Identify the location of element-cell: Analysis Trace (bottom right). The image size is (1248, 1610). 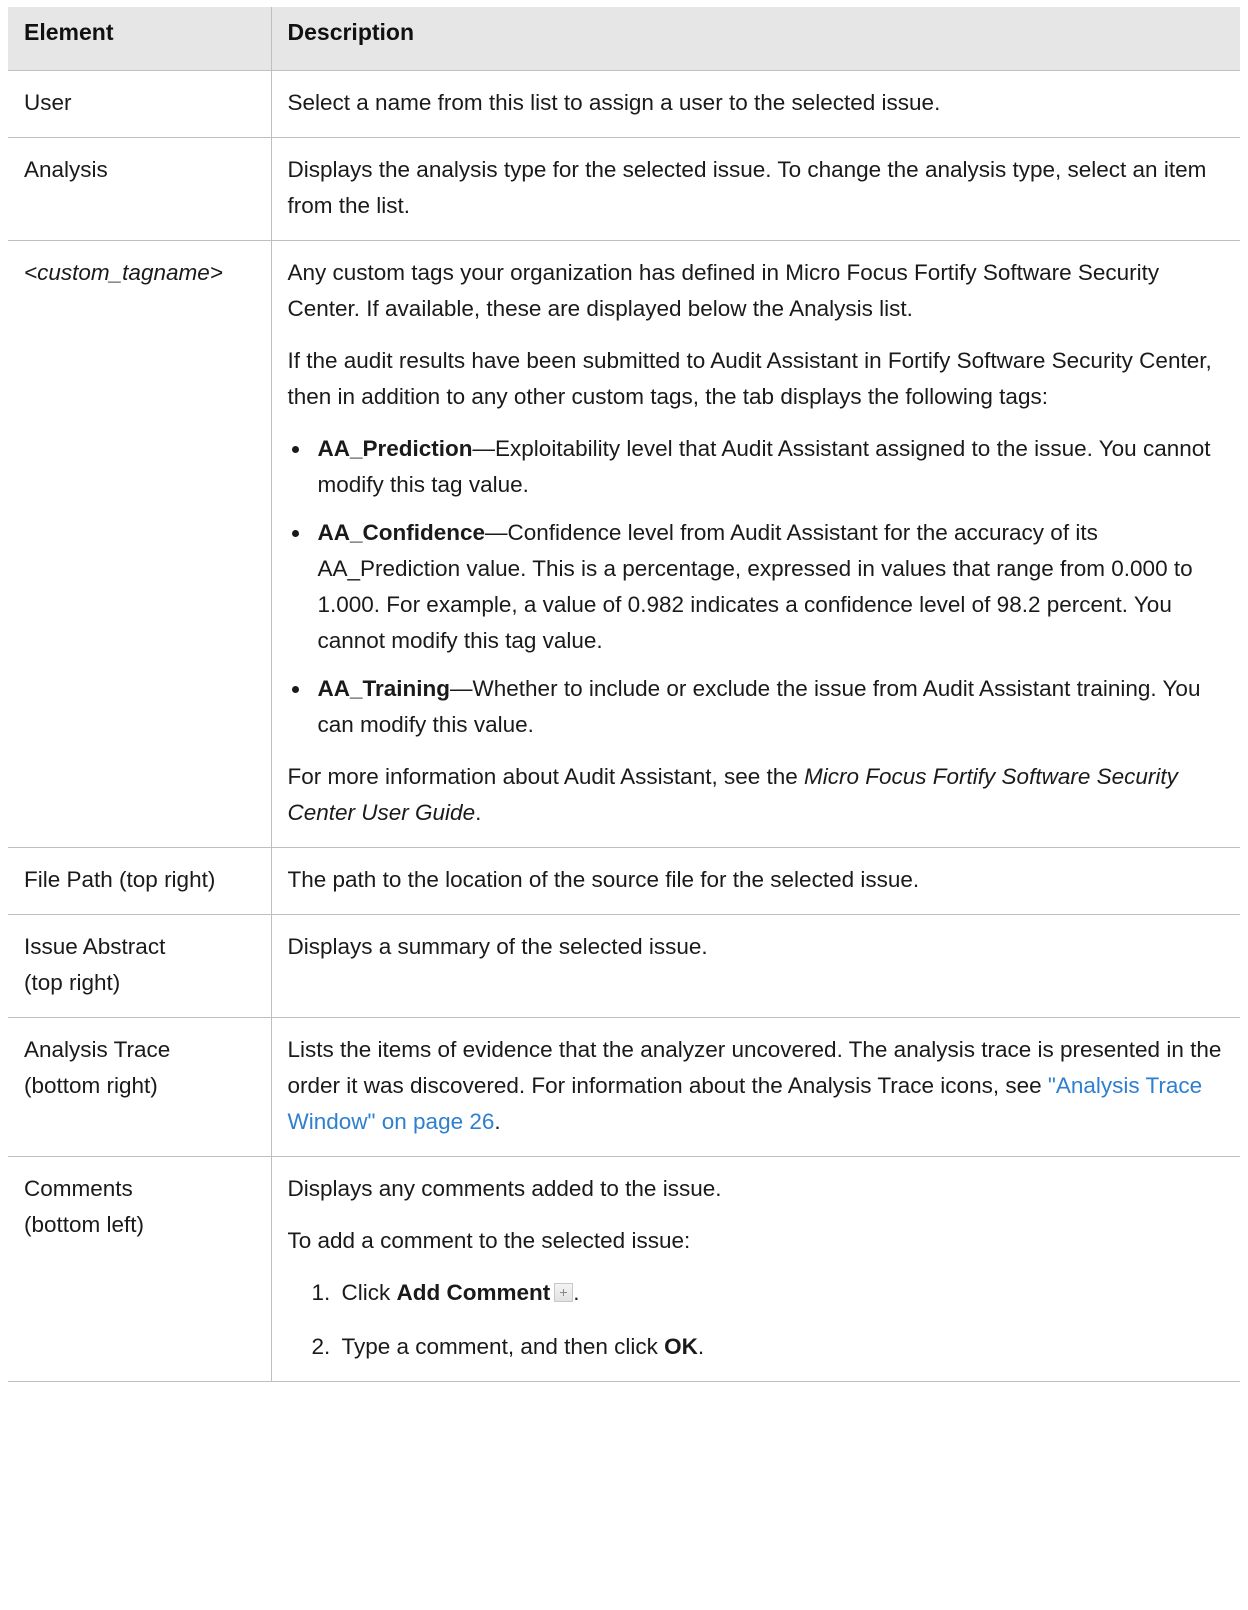
(140, 1086).